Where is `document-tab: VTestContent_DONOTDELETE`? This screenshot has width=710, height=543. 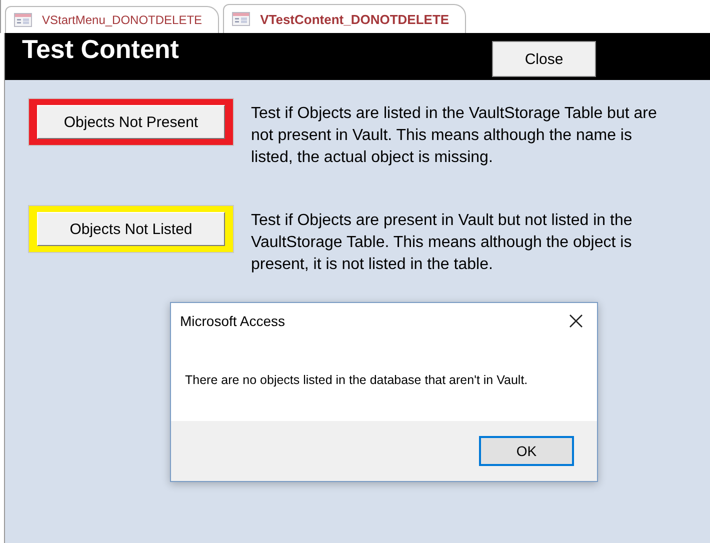 document-tab: VTestContent_DONOTDELETE is located at coordinates (344, 18).